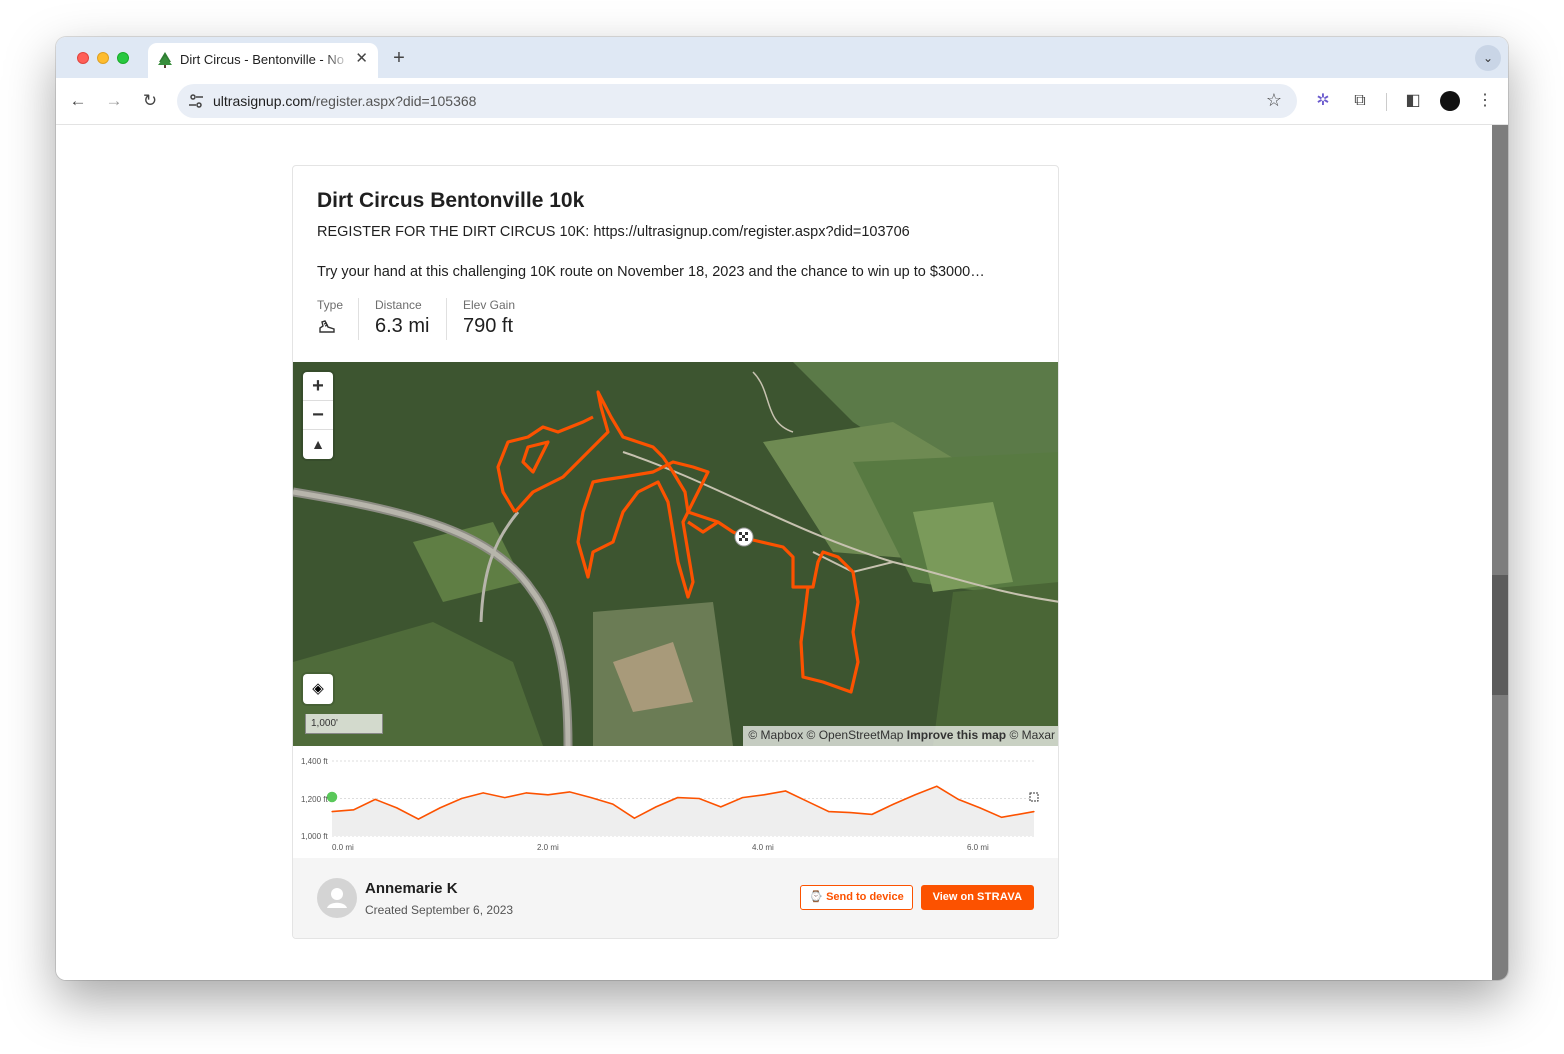 Image resolution: width=1564 pixels, height=1054 pixels. I want to click on strava-logo: STRAVA, so click(1000, 897).